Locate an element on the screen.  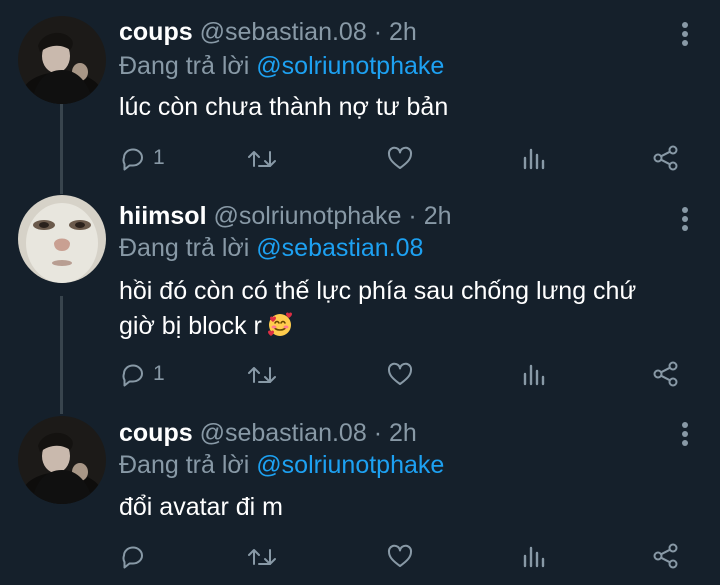
avatar-face-mask-photo-image is located at coordinates (62, 239).